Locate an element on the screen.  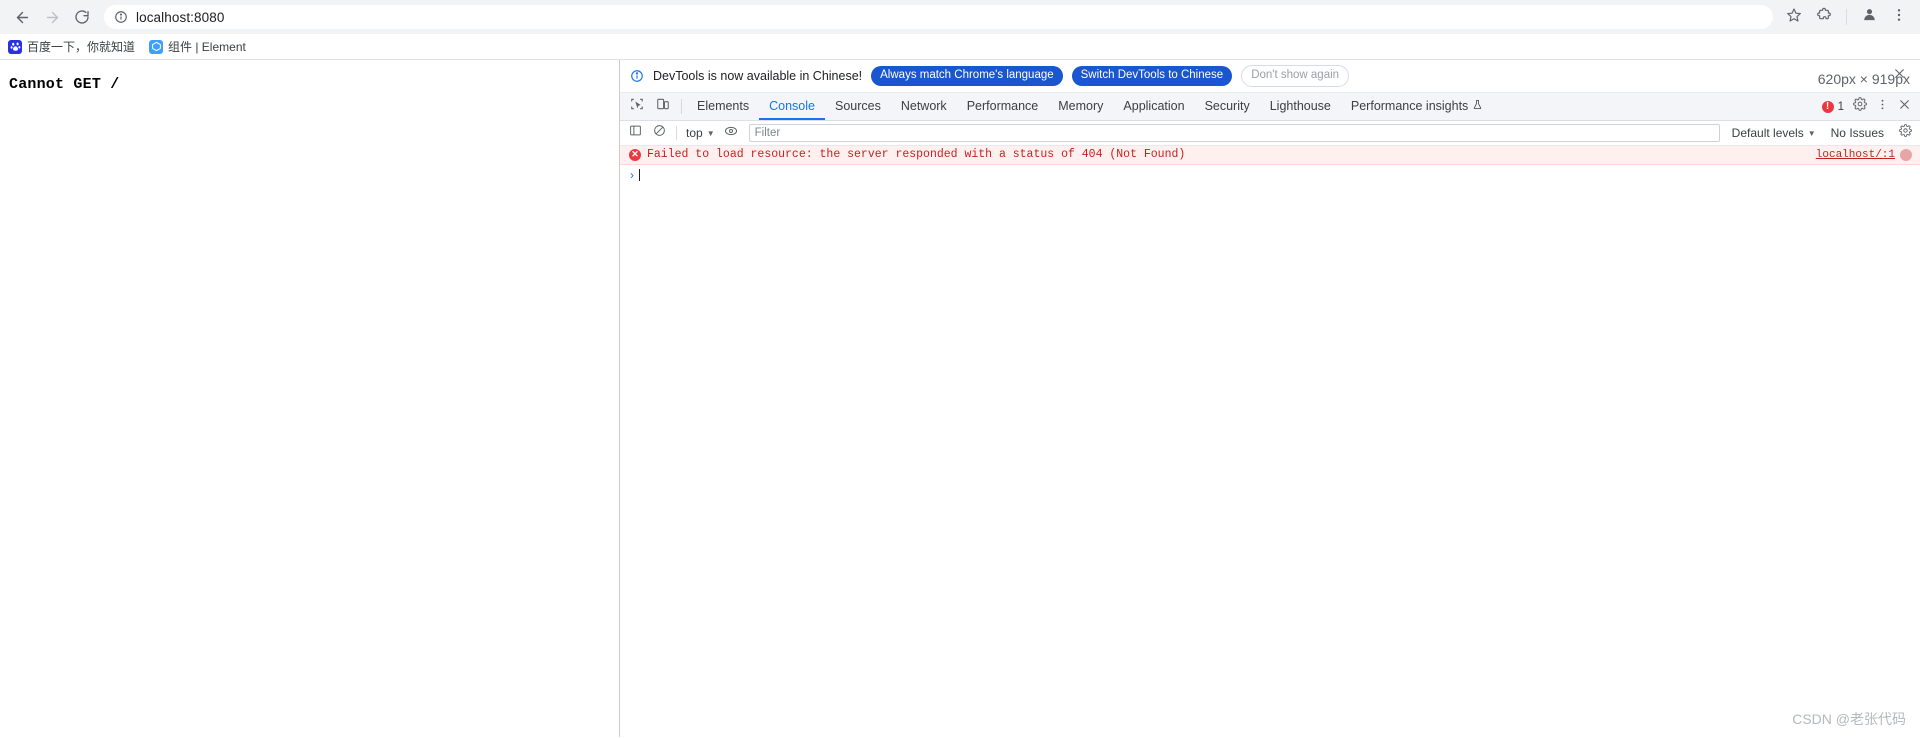
arrow-right-icon is located at coordinates (52, 17).